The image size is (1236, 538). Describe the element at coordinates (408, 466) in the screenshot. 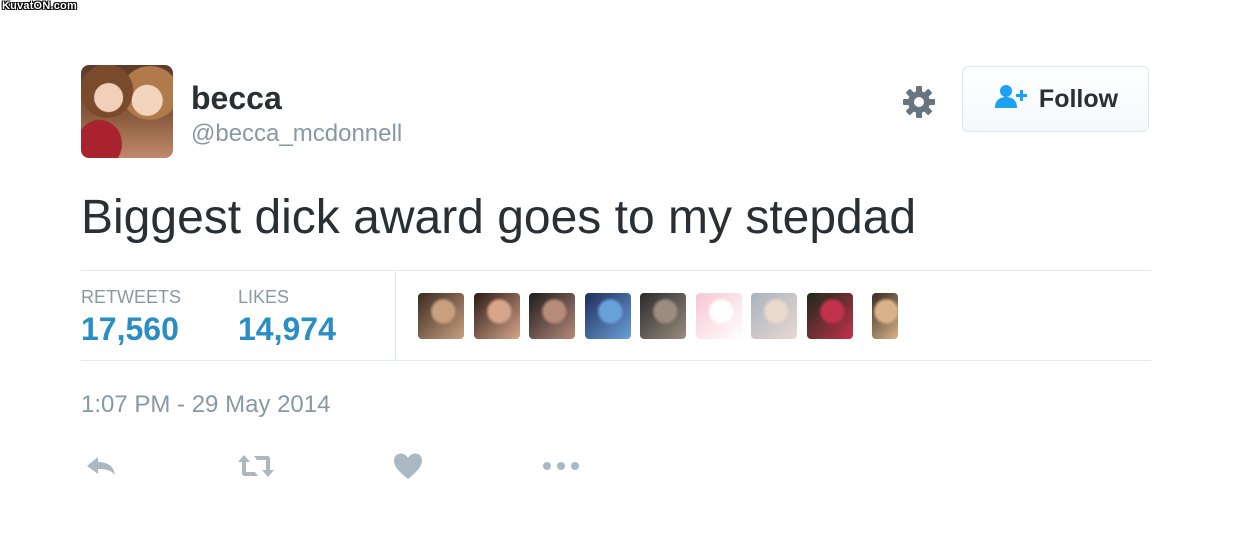

I see `heart-icon` at that location.